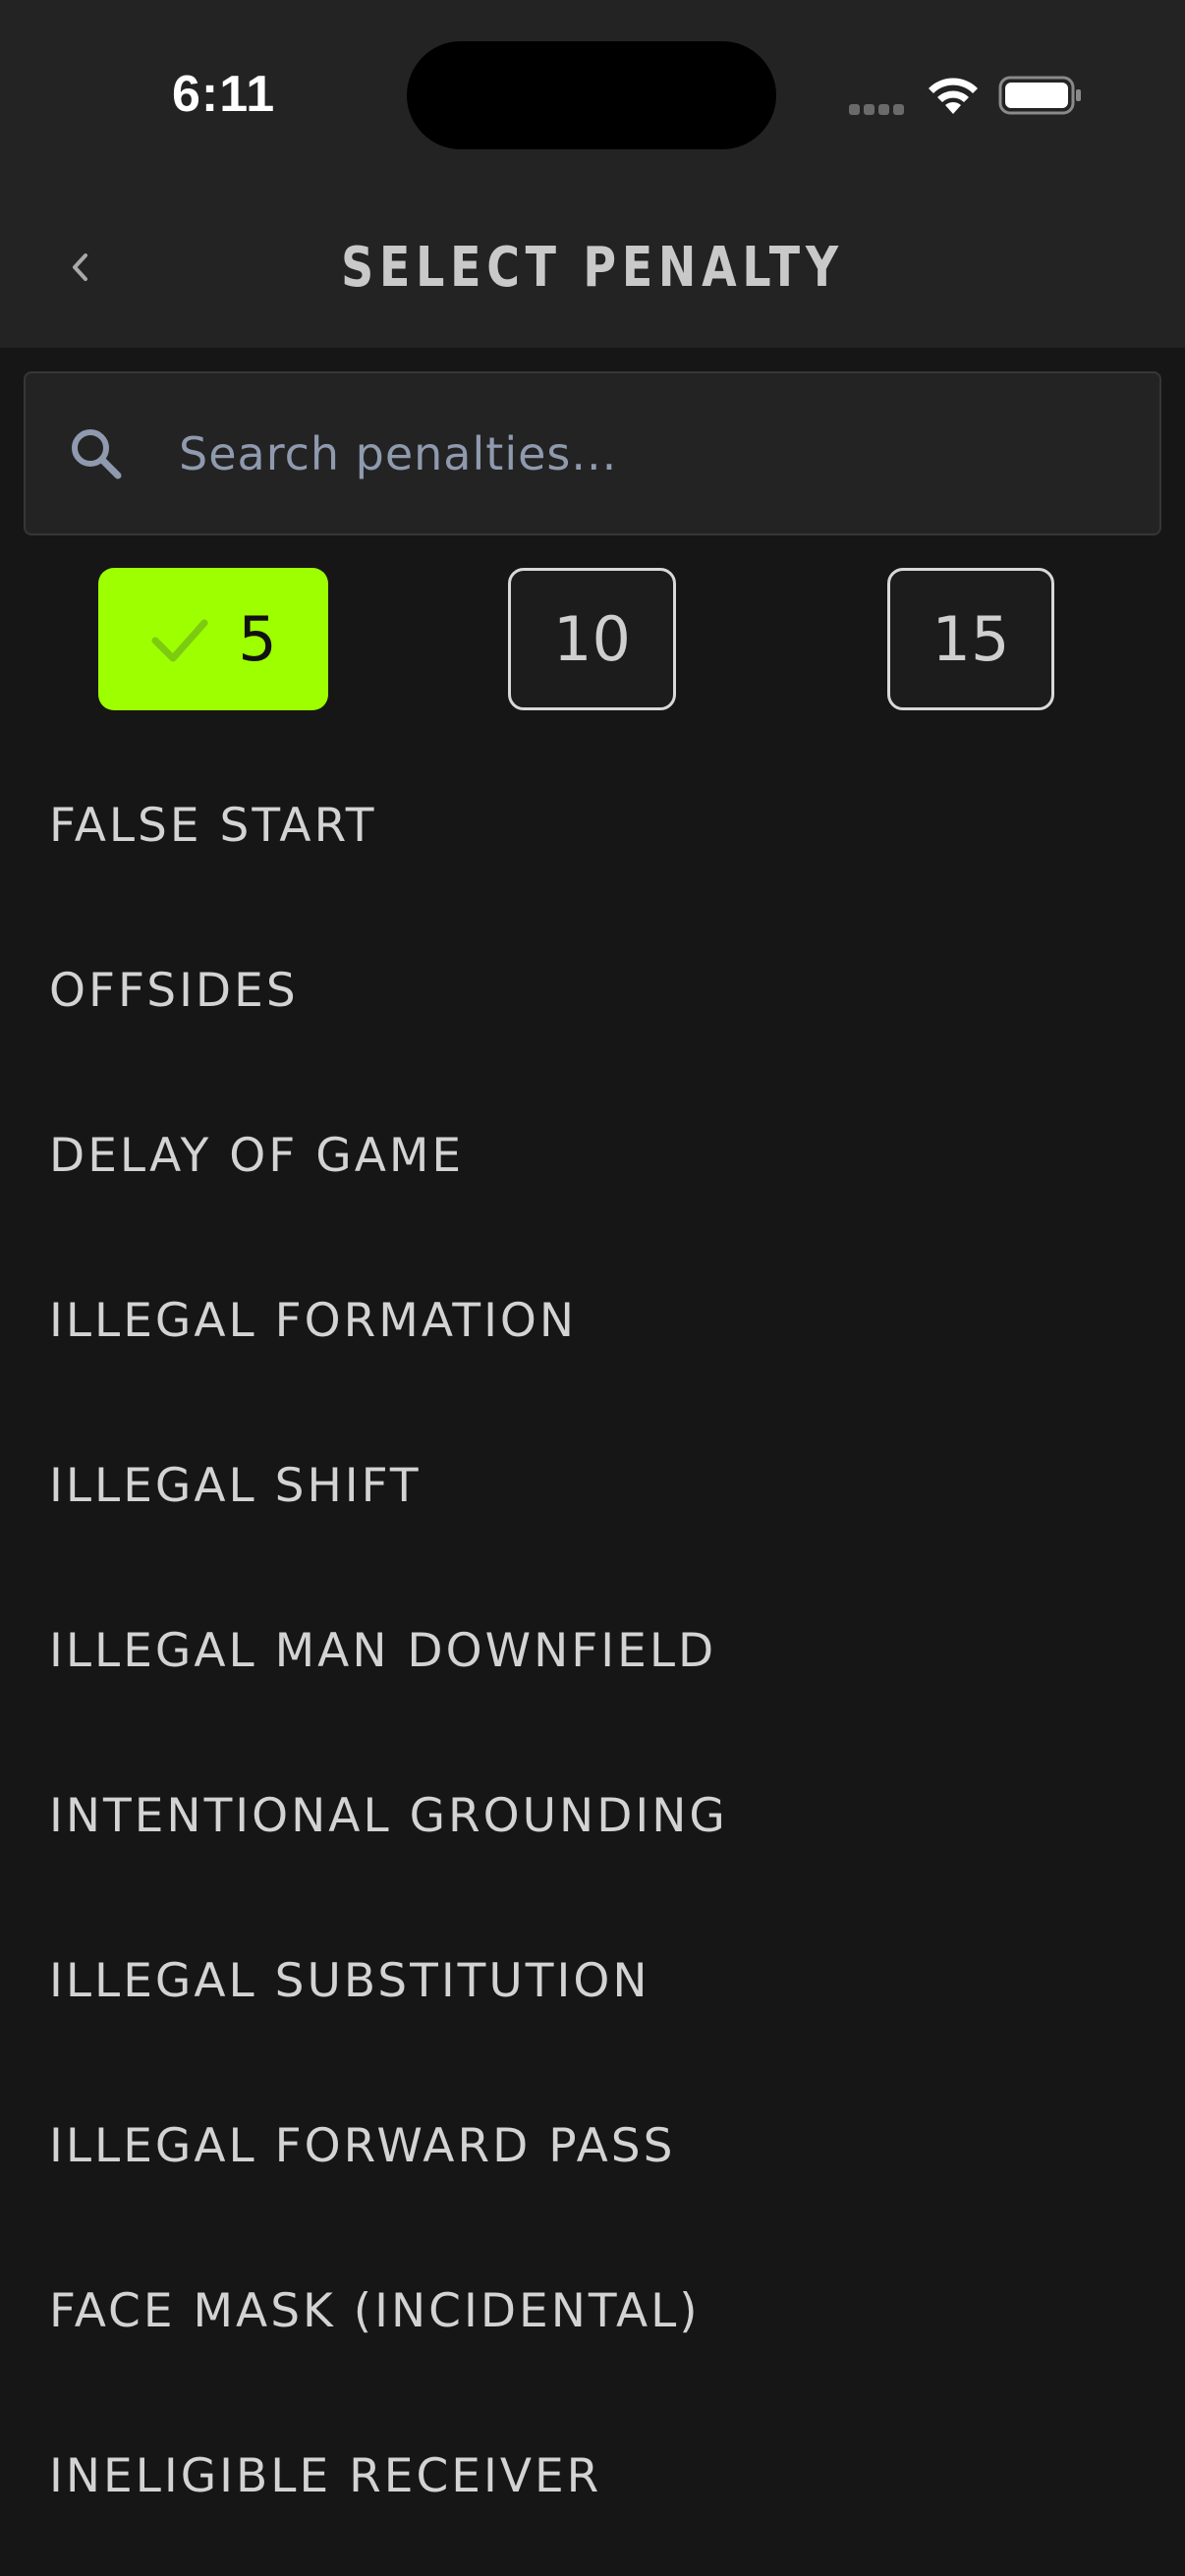 Image resolution: width=1185 pixels, height=2576 pixels. What do you see at coordinates (97, 454) in the screenshot?
I see `search-icon` at bounding box center [97, 454].